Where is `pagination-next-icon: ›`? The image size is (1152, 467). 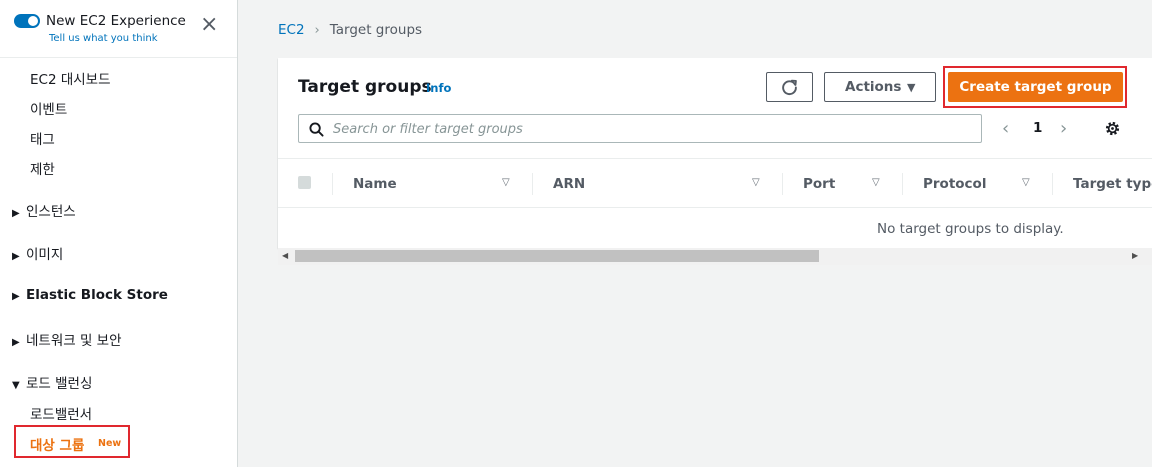
pagination-next-icon: › is located at coordinates (1063, 128).